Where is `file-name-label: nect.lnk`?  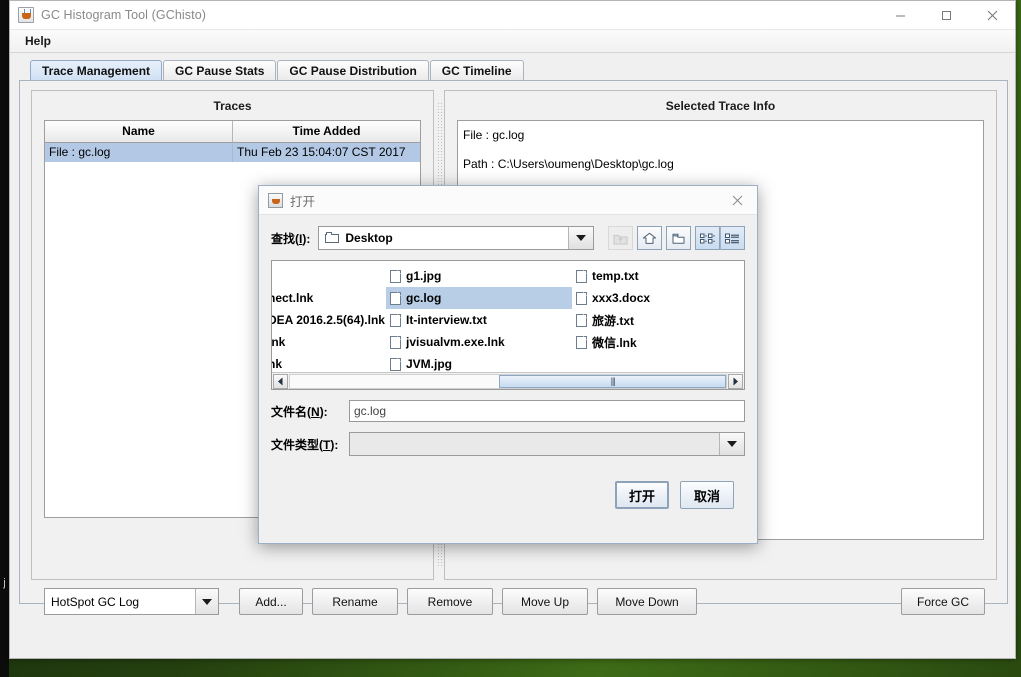 file-name-label: nect.lnk is located at coordinates (292, 298).